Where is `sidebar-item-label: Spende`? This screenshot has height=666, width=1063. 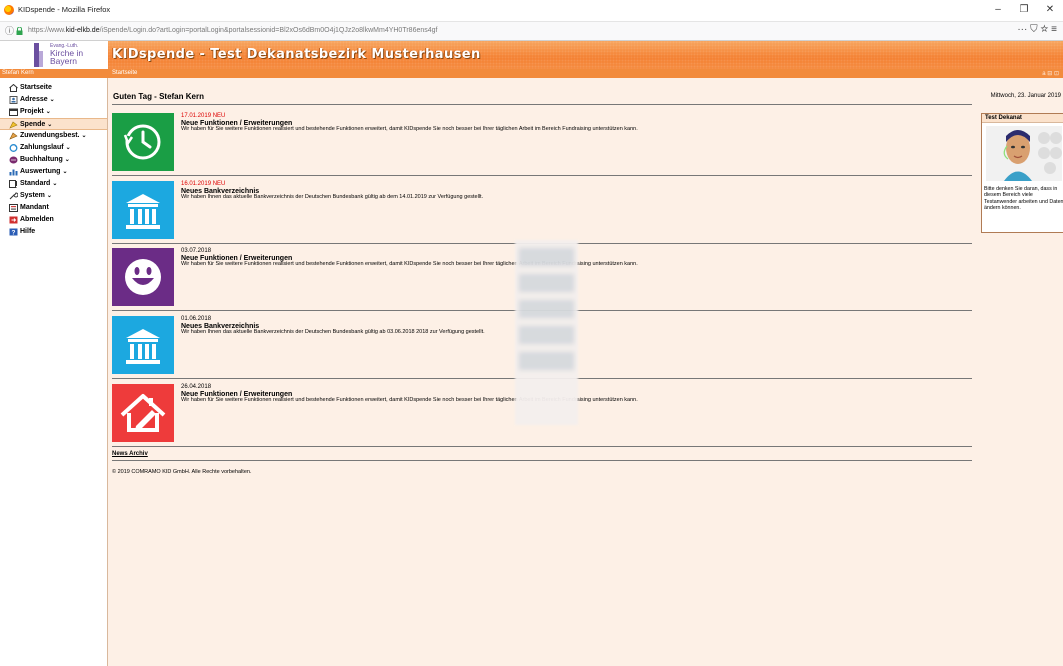 sidebar-item-label: Spende is located at coordinates (33, 124).